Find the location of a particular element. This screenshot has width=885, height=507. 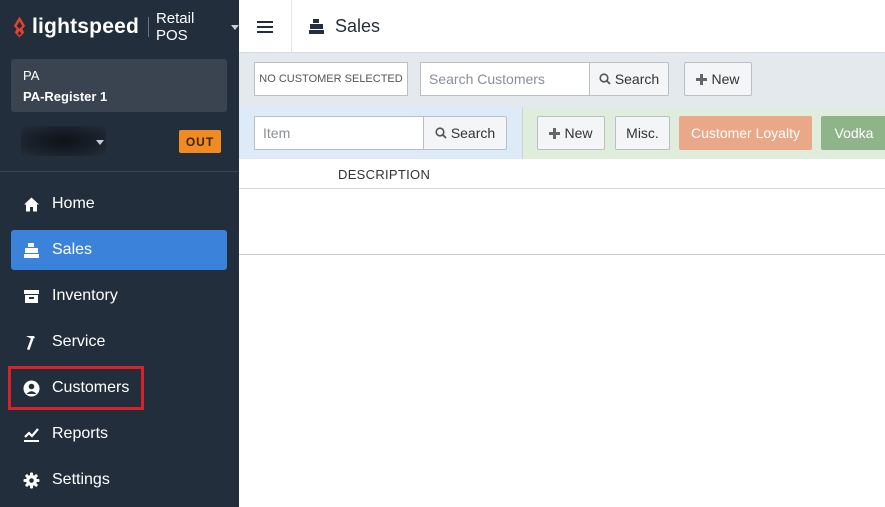

brand-name: lightspeed is located at coordinates (85, 26).